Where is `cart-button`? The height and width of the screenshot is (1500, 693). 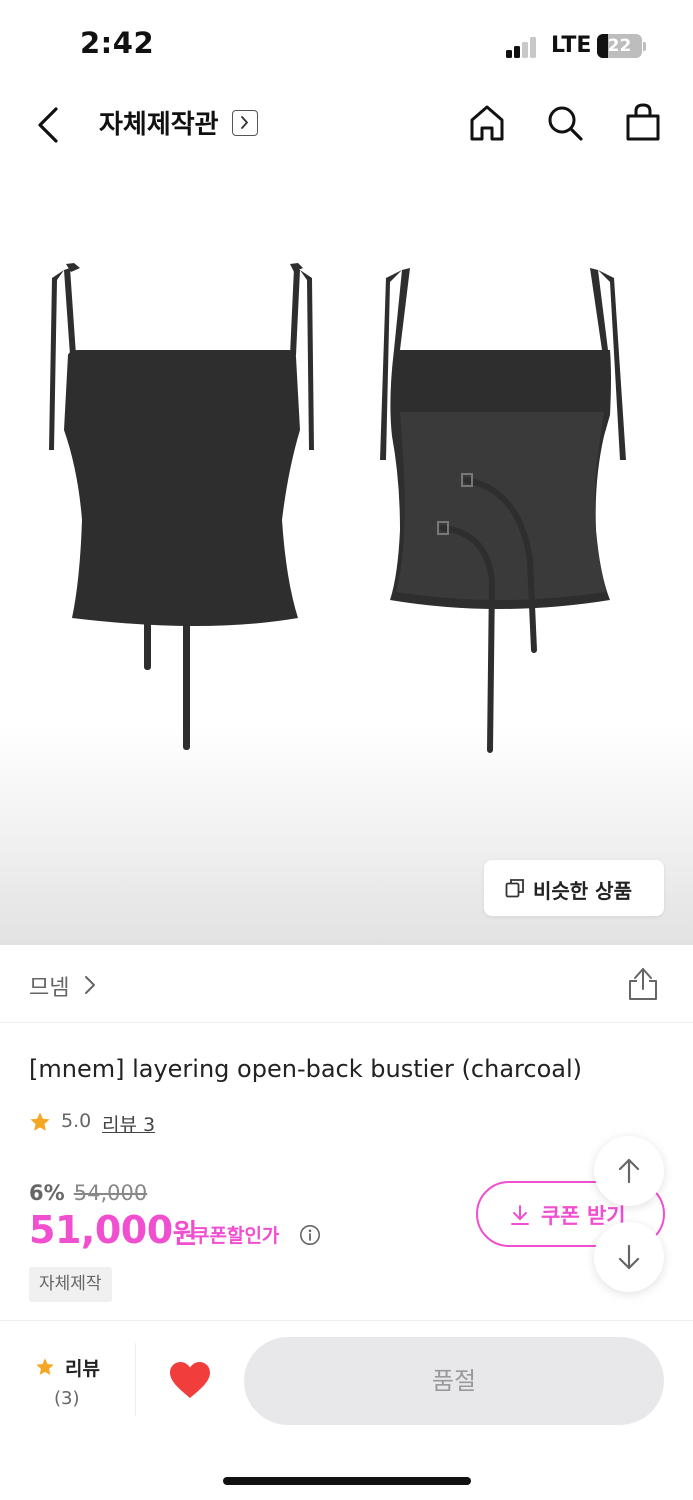 cart-button is located at coordinates (643, 123).